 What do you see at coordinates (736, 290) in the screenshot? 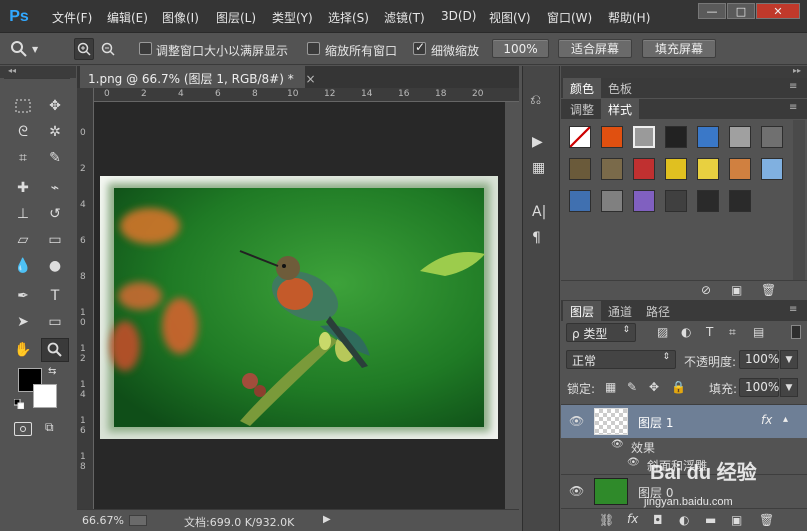
I see `new-style-icon: ▣` at bounding box center [736, 290].